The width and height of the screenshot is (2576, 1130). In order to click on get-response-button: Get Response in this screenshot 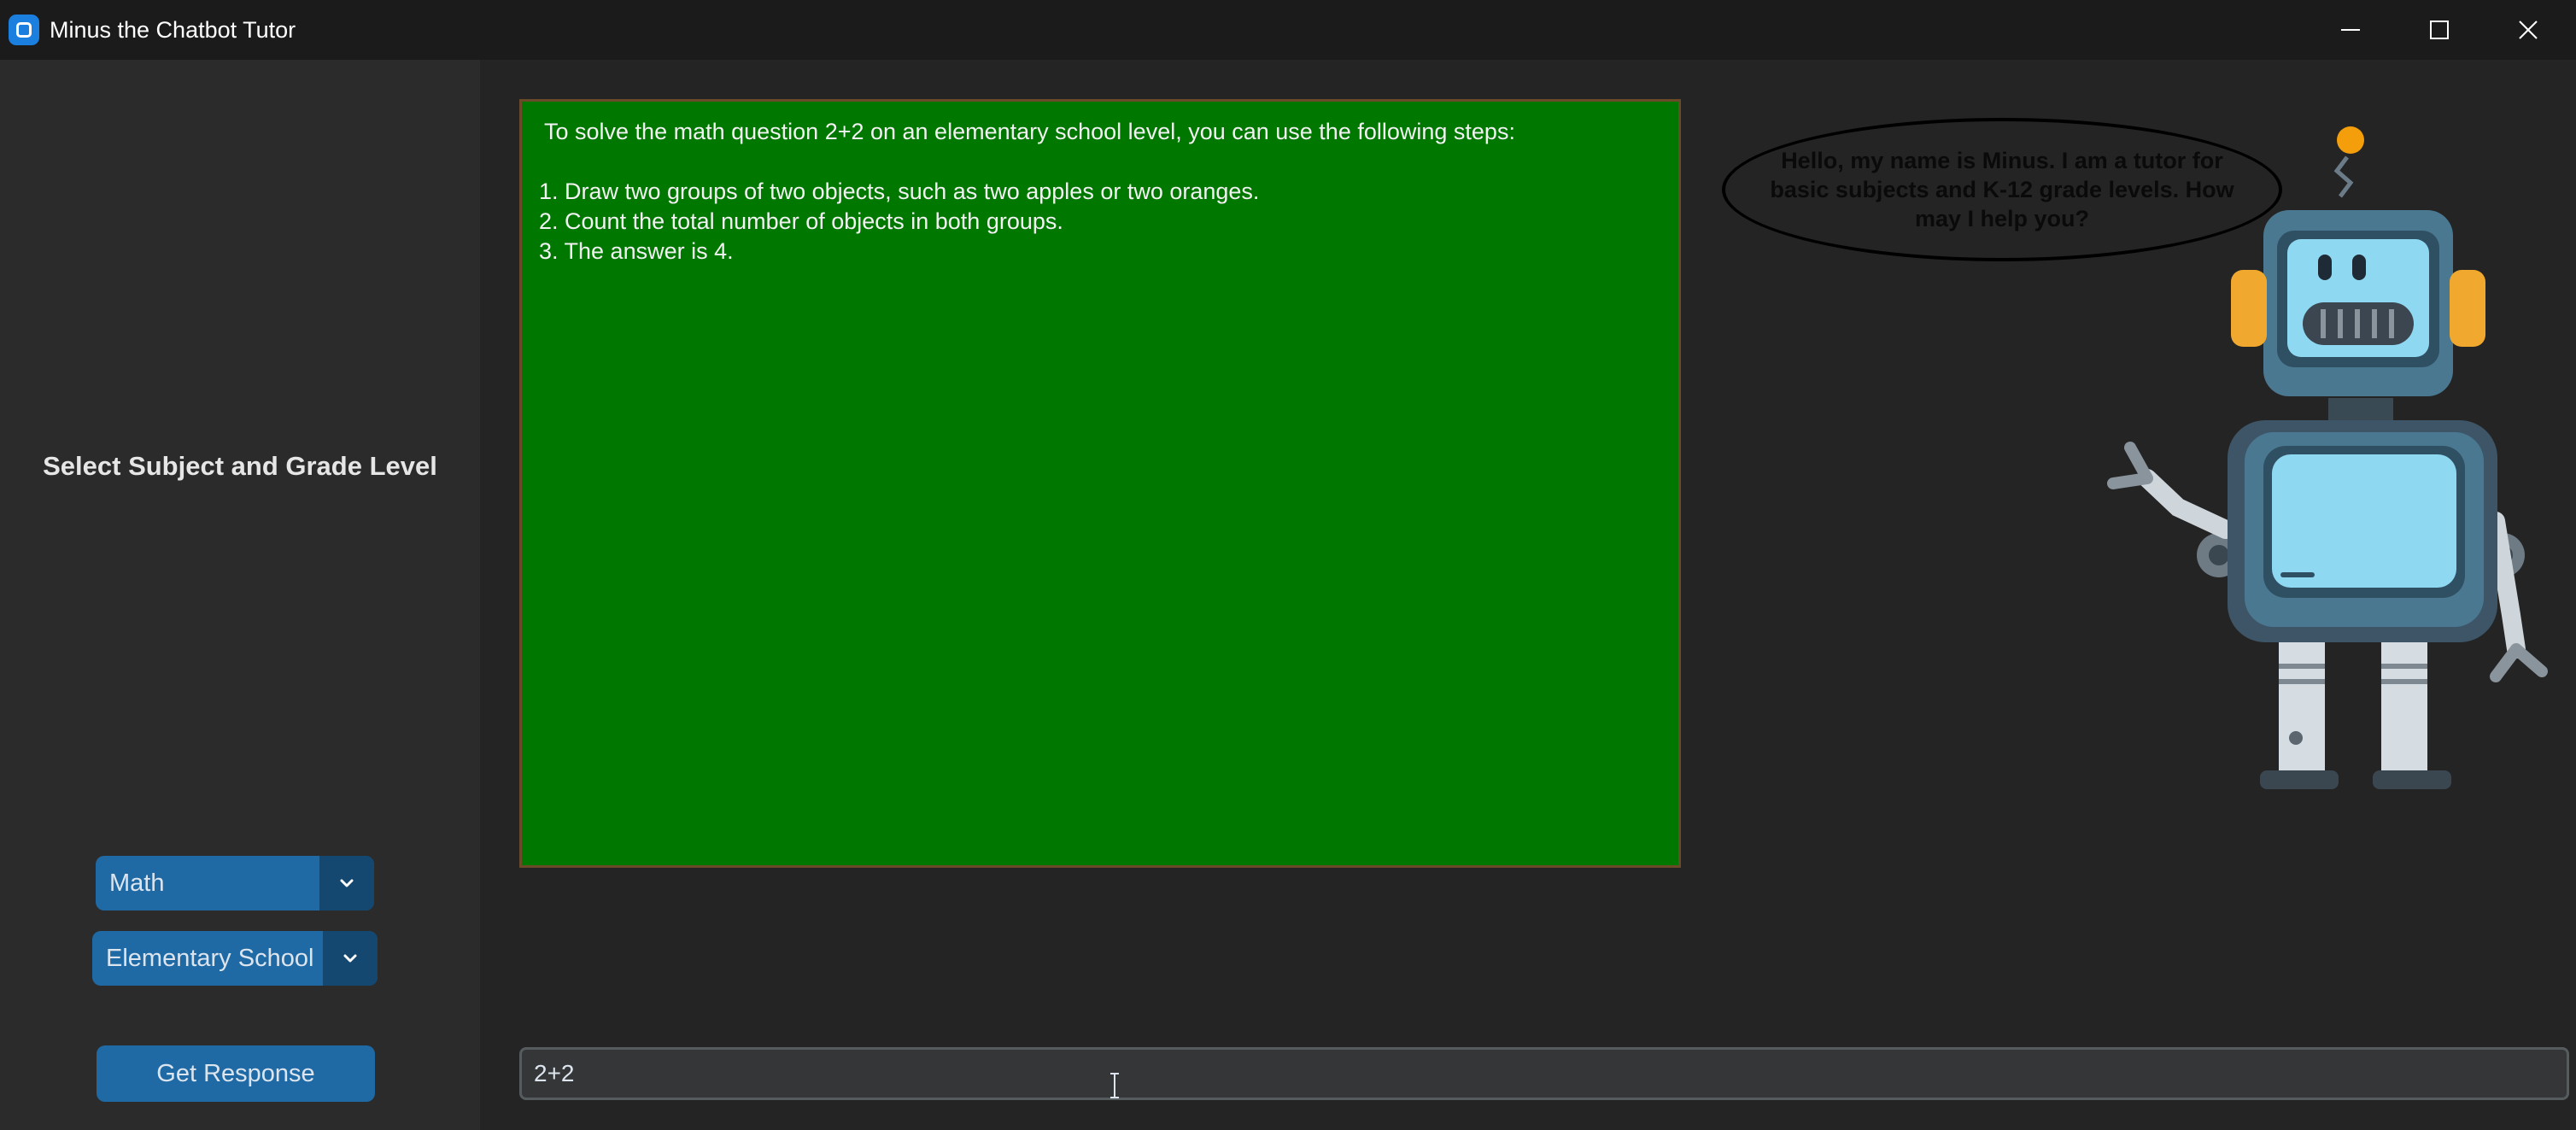, I will do `click(236, 1073)`.